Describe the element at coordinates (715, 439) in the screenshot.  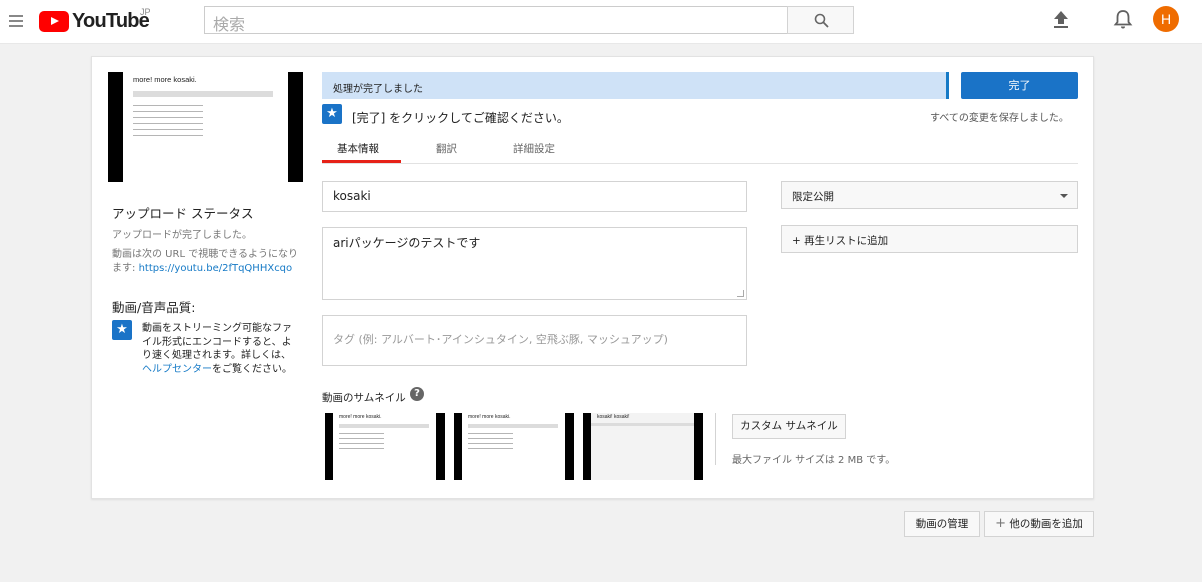
I see `divider` at that location.